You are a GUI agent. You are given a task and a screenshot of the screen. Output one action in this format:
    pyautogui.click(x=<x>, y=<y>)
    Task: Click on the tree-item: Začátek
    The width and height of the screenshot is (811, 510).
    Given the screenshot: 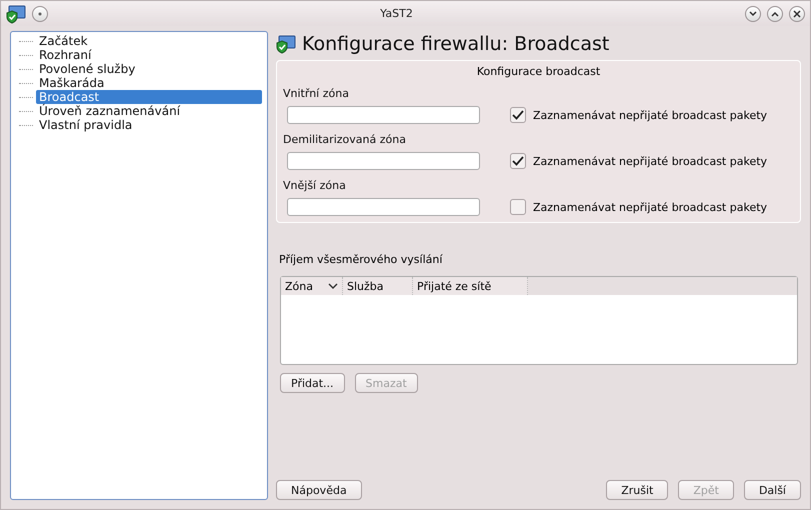 What is the action you would take?
    pyautogui.click(x=149, y=41)
    